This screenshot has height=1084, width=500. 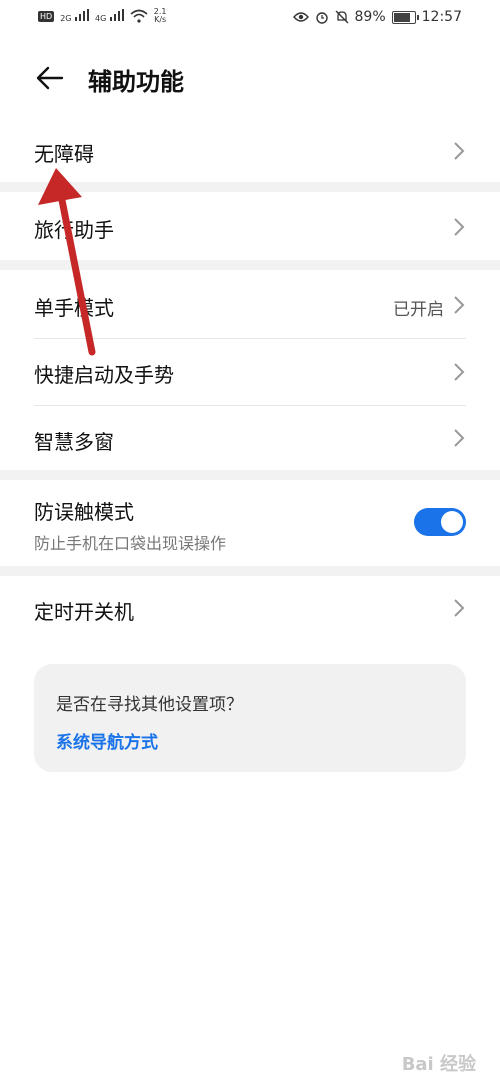 What do you see at coordinates (341, 17) in the screenshot?
I see `mute-bell-icon` at bounding box center [341, 17].